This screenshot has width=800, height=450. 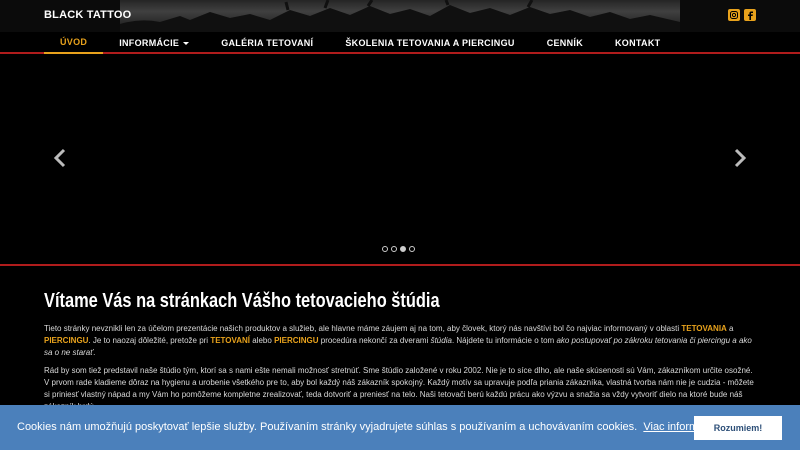 What do you see at coordinates (750, 15) in the screenshot?
I see `facebook-icon` at bounding box center [750, 15].